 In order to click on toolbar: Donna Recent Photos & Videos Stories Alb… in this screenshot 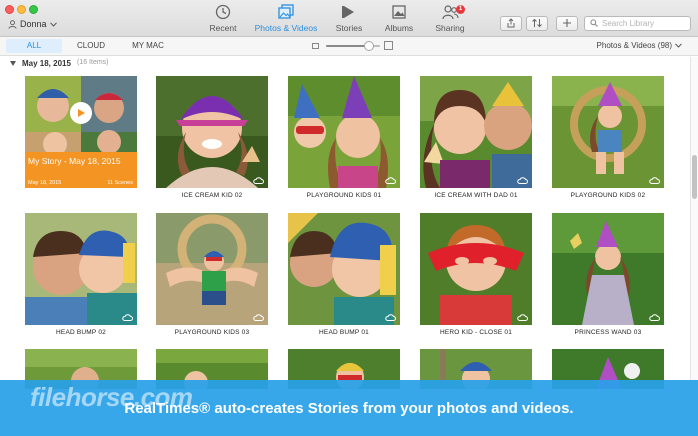, I will do `click(349, 18)`.